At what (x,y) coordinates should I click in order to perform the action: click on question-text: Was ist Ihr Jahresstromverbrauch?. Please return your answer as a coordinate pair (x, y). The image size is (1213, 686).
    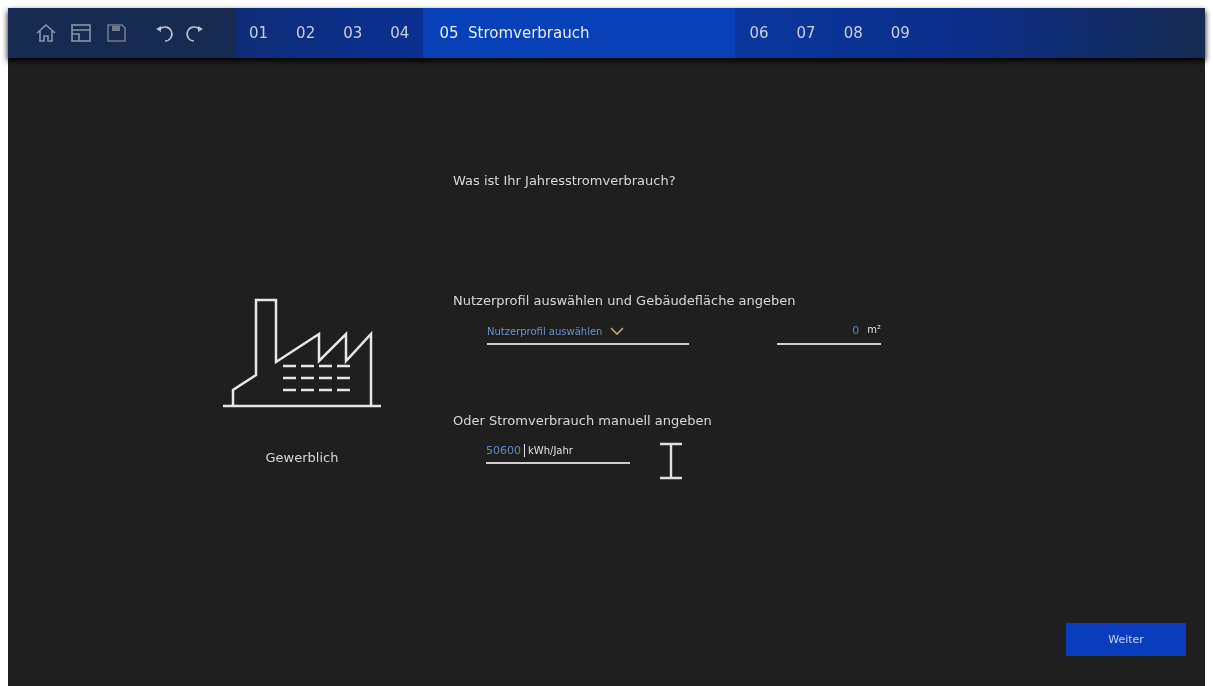
    Looking at the image, I should click on (565, 180).